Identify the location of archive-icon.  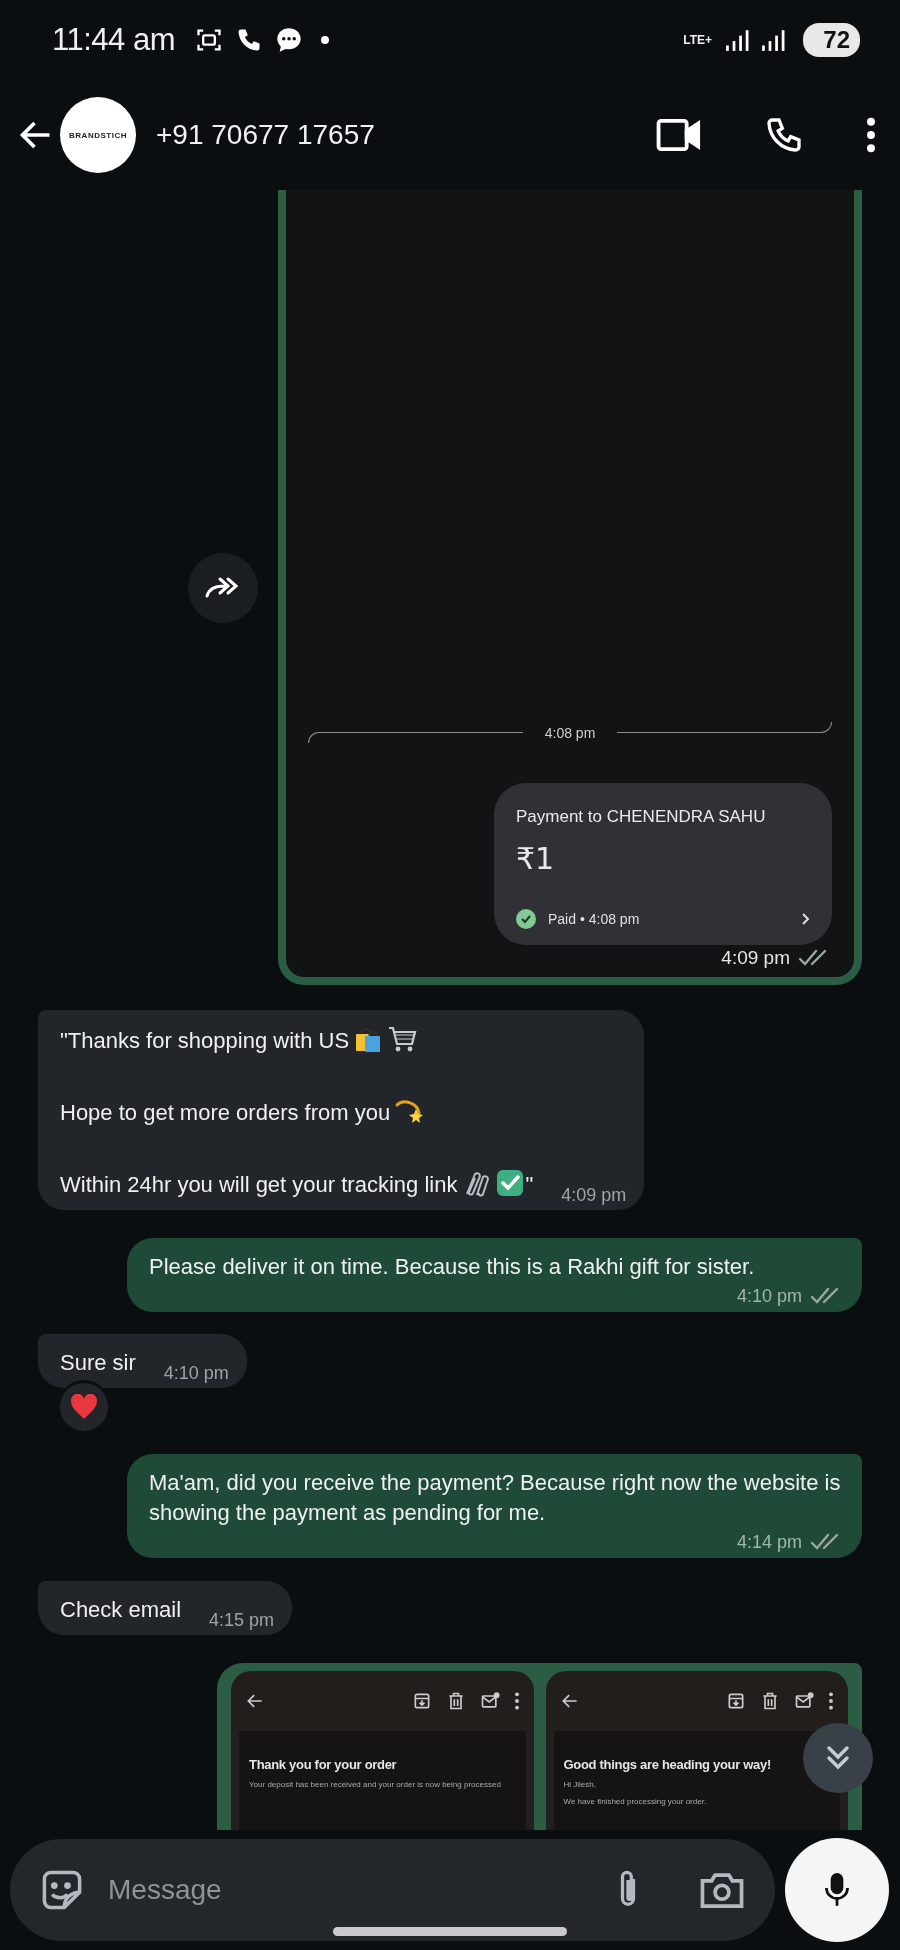
(736, 1701).